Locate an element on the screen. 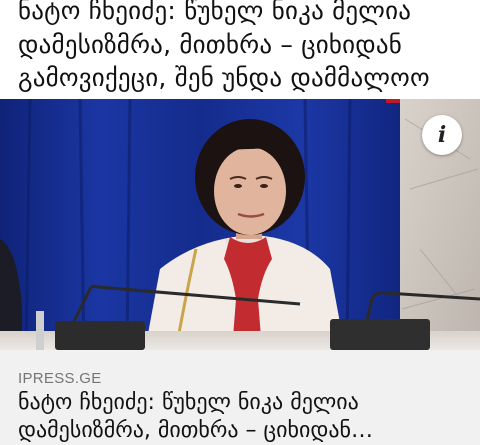 Image resolution: width=480 pixels, height=445 pixels. info-icon: i is located at coordinates (442, 135).